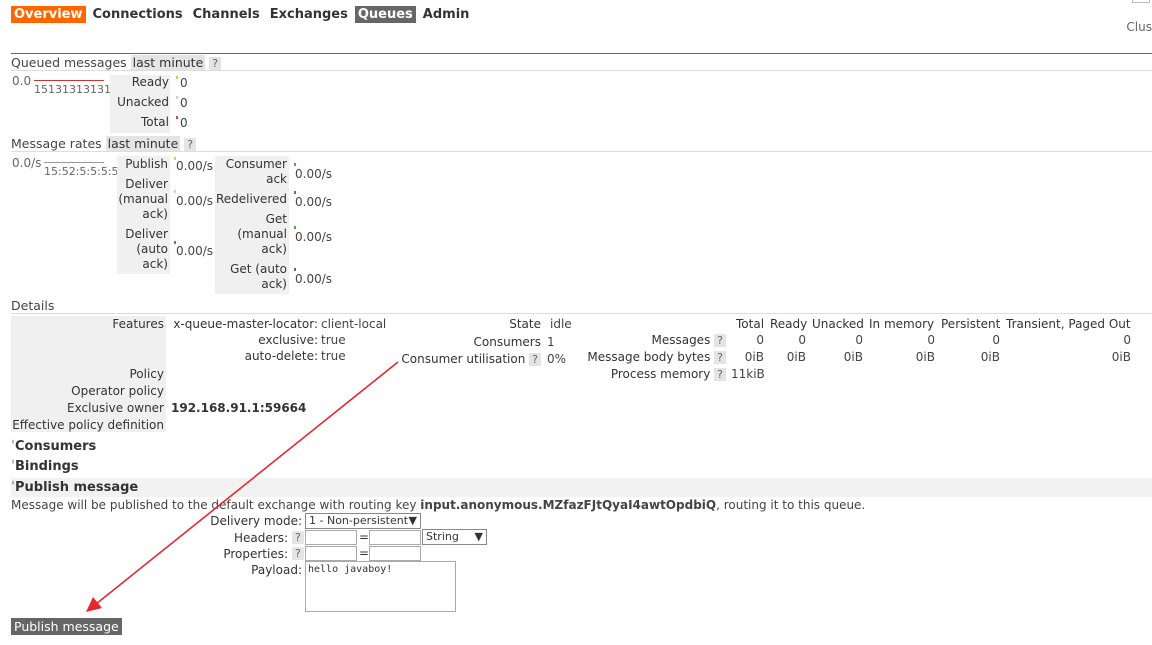  Describe the element at coordinates (247, 483) in the screenshot. I see `arrow-shaft` at that location.